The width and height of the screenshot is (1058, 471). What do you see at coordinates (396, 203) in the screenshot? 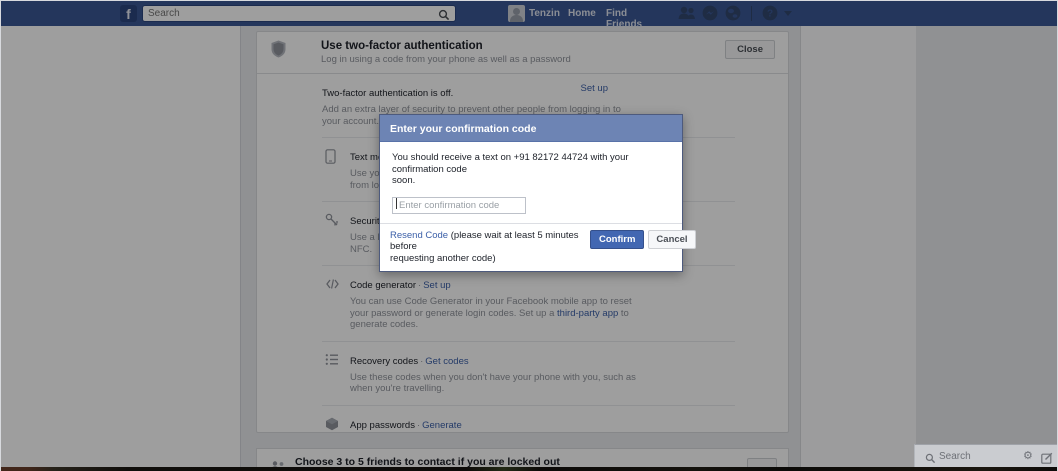
I see `text-caret` at bounding box center [396, 203].